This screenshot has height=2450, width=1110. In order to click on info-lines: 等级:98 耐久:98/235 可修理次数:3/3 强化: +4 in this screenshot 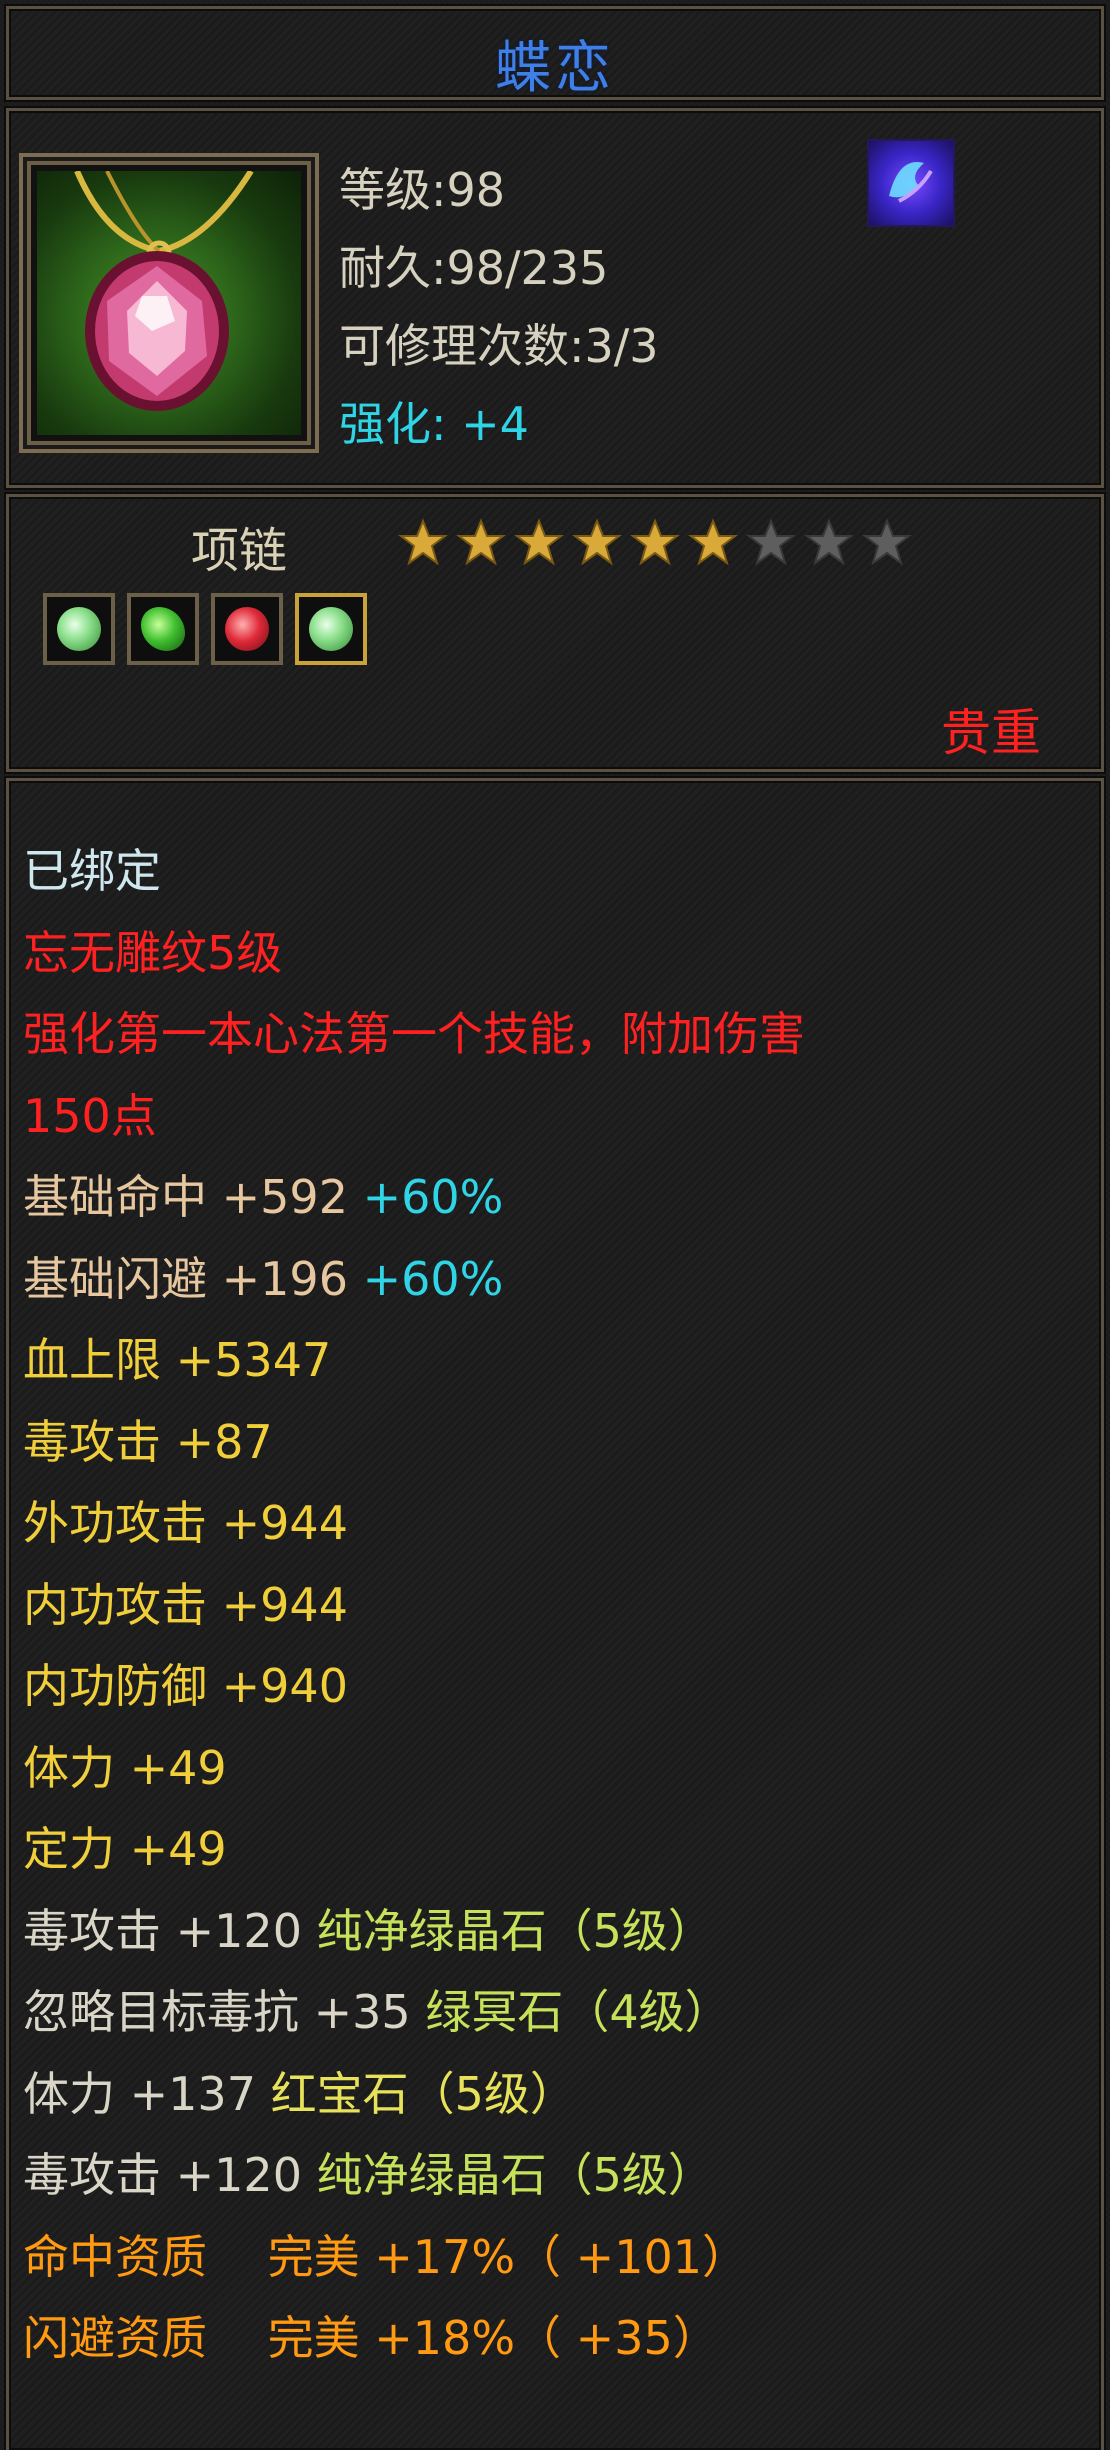, I will do `click(499, 307)`.